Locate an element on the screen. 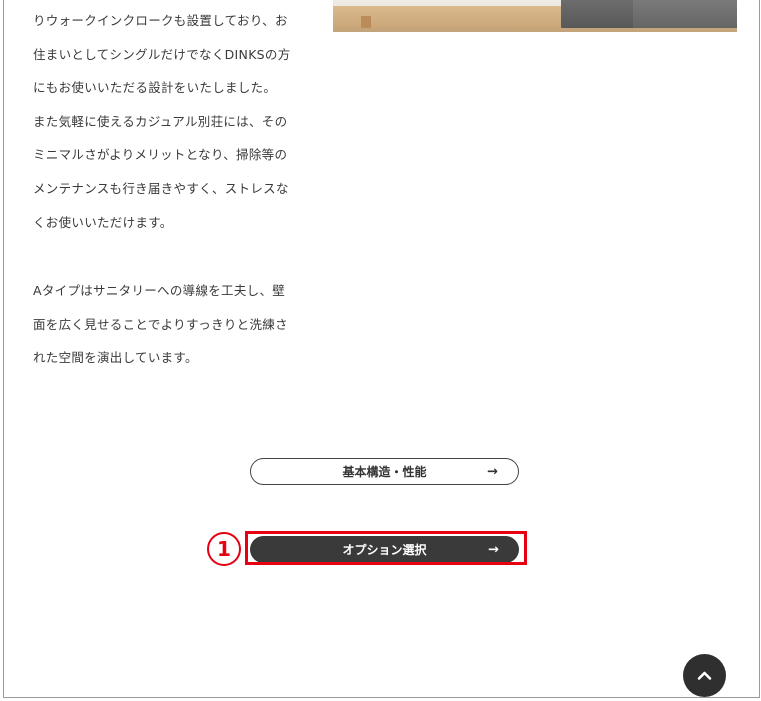  step-number-badge: 1 is located at coordinates (224, 549).